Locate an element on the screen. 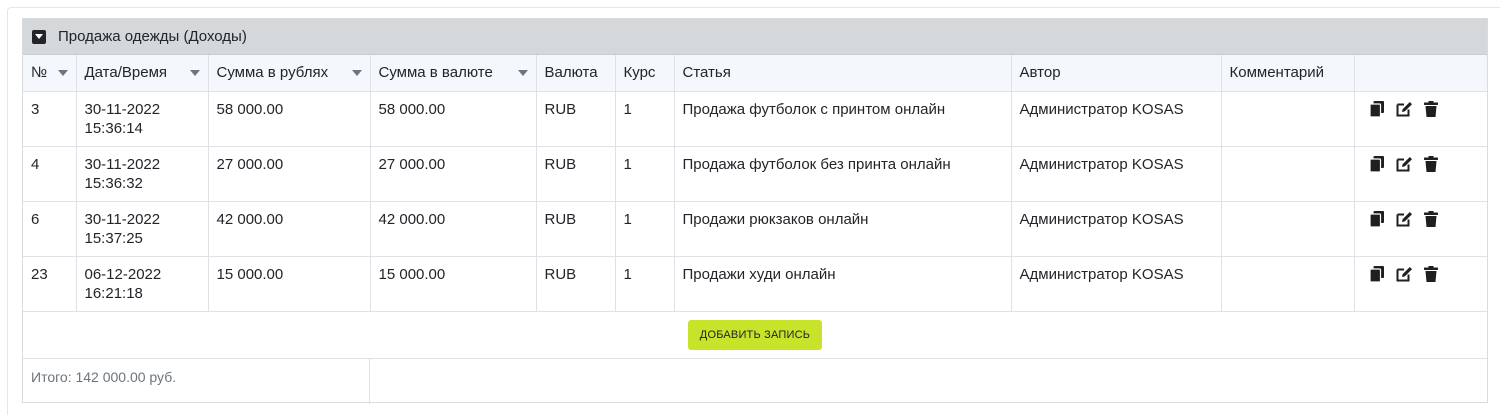 This screenshot has height=415, width=1500. cell-sum-currency: 58 000.00 is located at coordinates (453, 119).